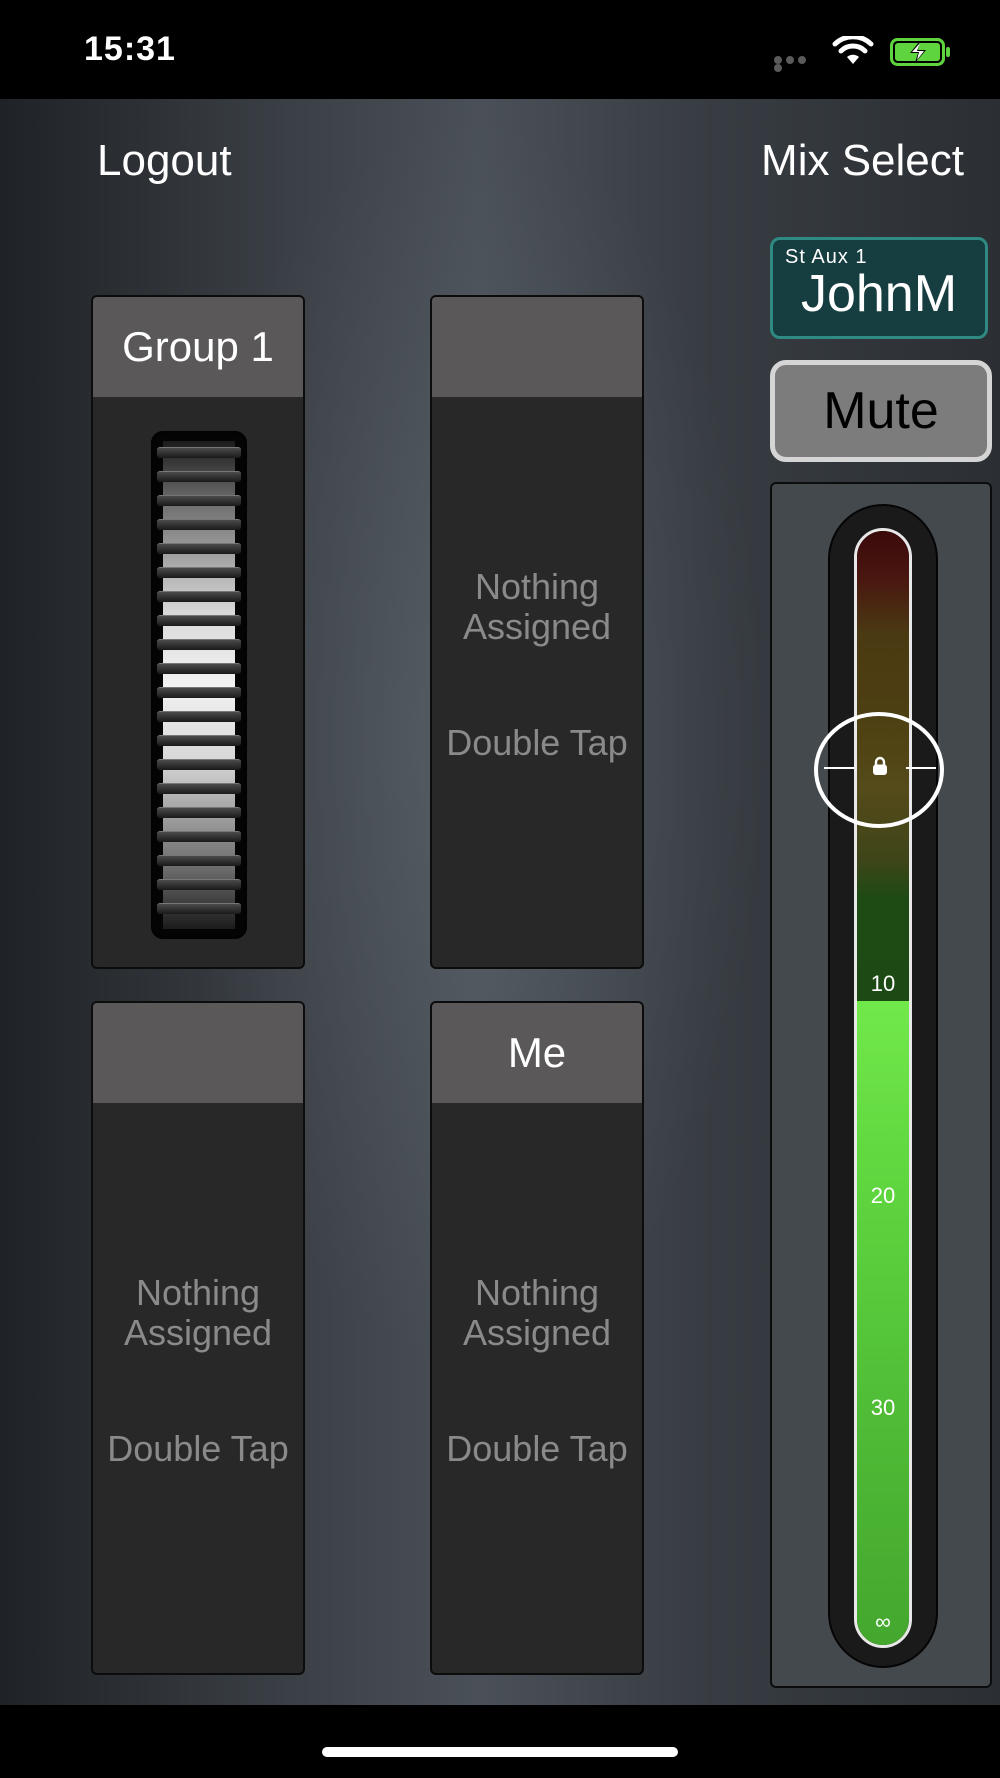 The image size is (1000, 1778). I want to click on status-bar: 15:31, so click(500, 49).